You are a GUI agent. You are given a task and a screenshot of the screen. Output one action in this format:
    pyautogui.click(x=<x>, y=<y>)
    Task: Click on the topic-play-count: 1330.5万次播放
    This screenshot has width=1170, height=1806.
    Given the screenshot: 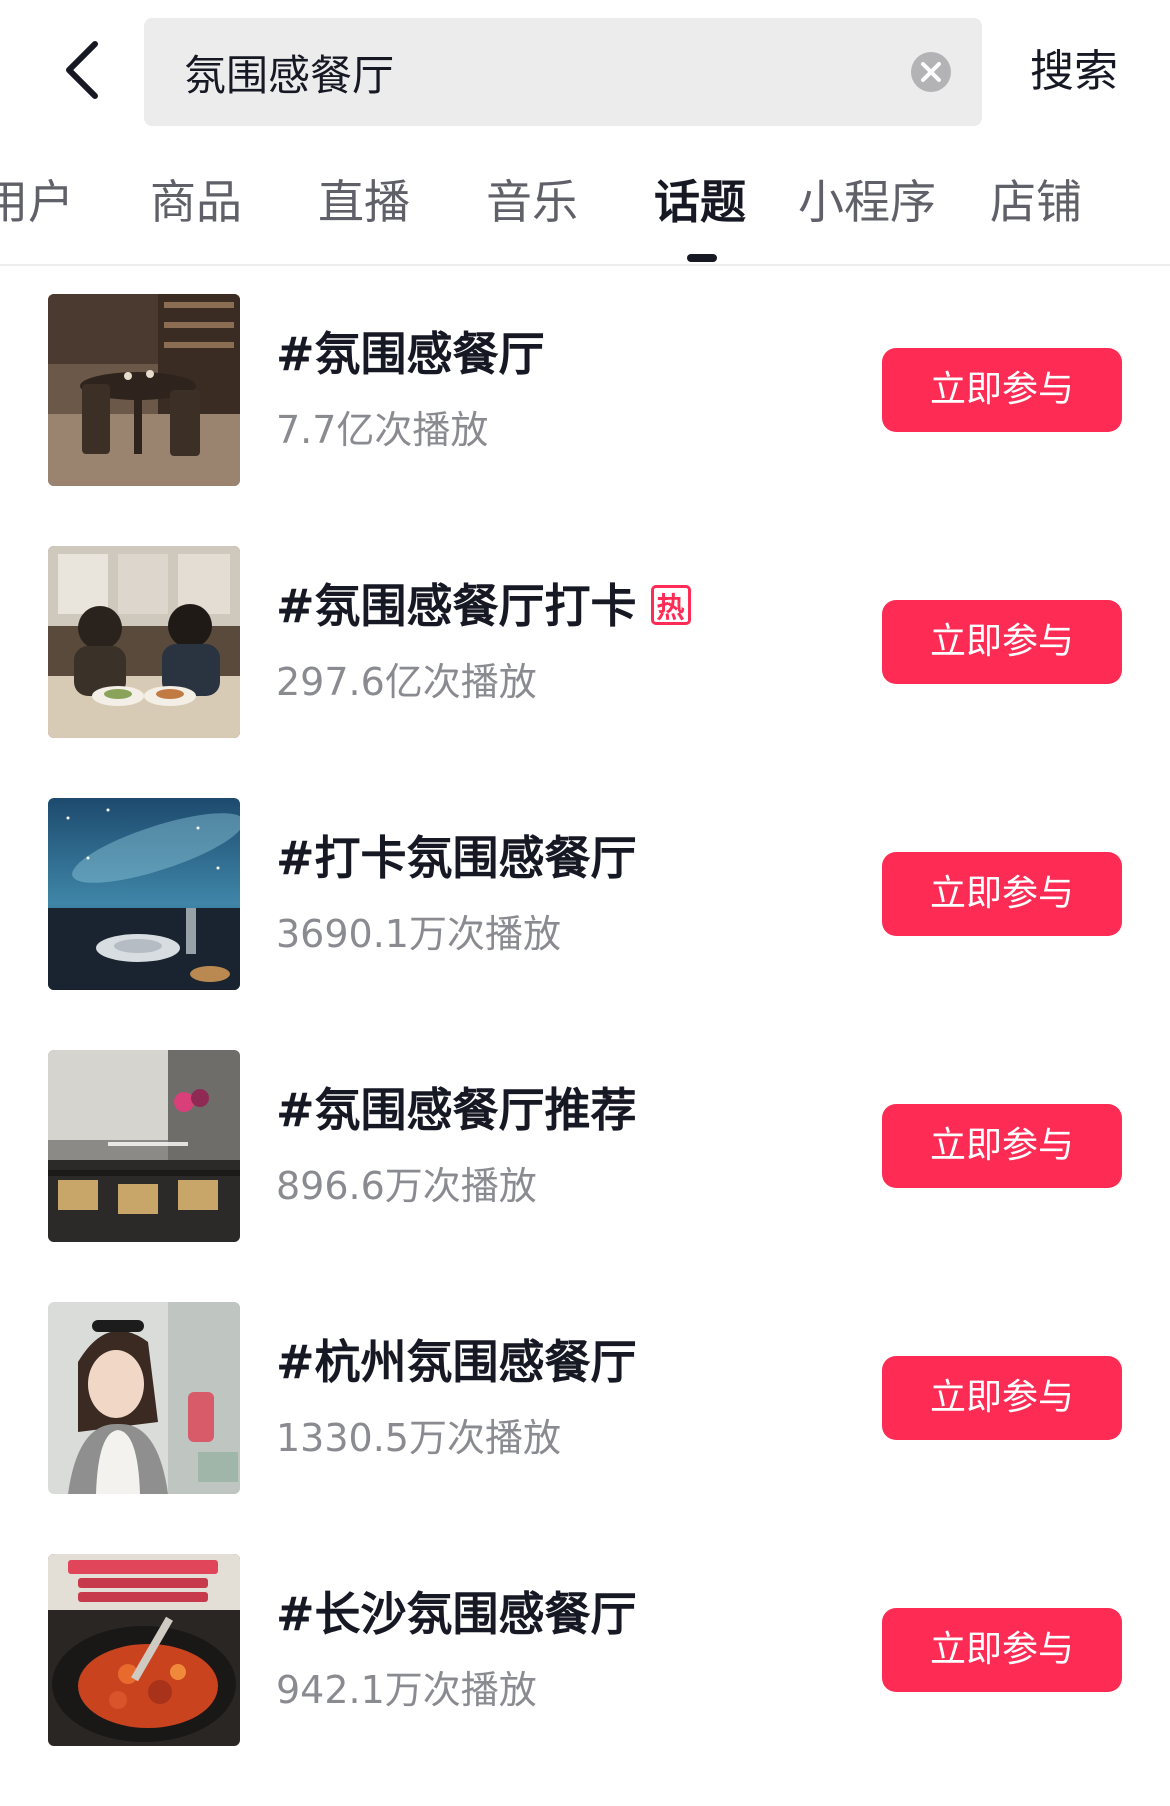 What is the action you would take?
    pyautogui.click(x=418, y=1438)
    